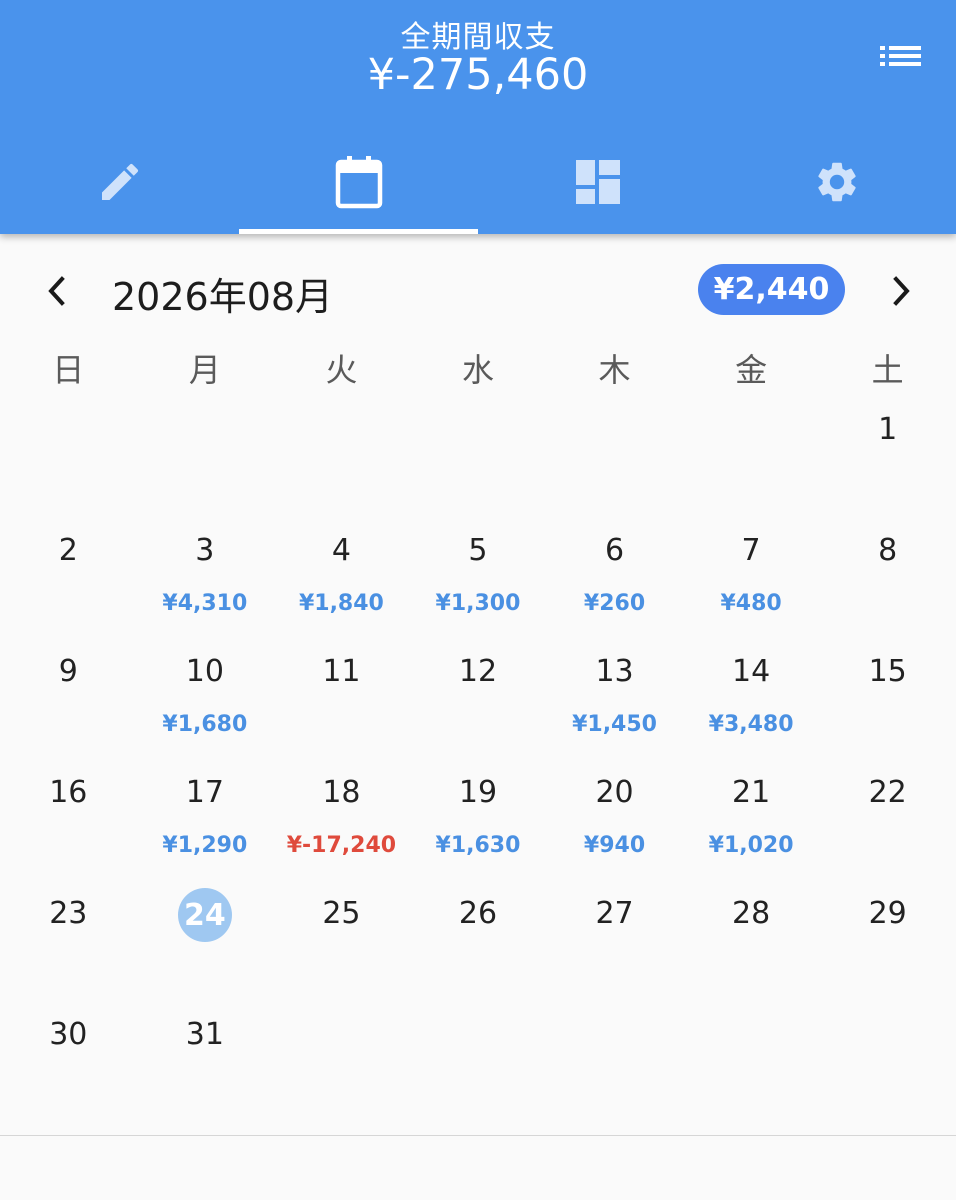  Describe the element at coordinates (341, 944) in the screenshot. I see `calendar-day-cell: 25` at that location.